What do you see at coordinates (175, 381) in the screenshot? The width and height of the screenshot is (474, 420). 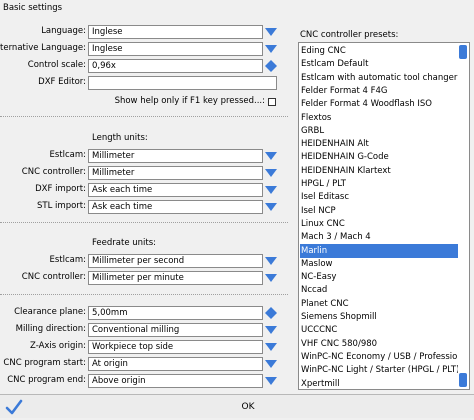 I see `program-end-select: Above origin` at bounding box center [175, 381].